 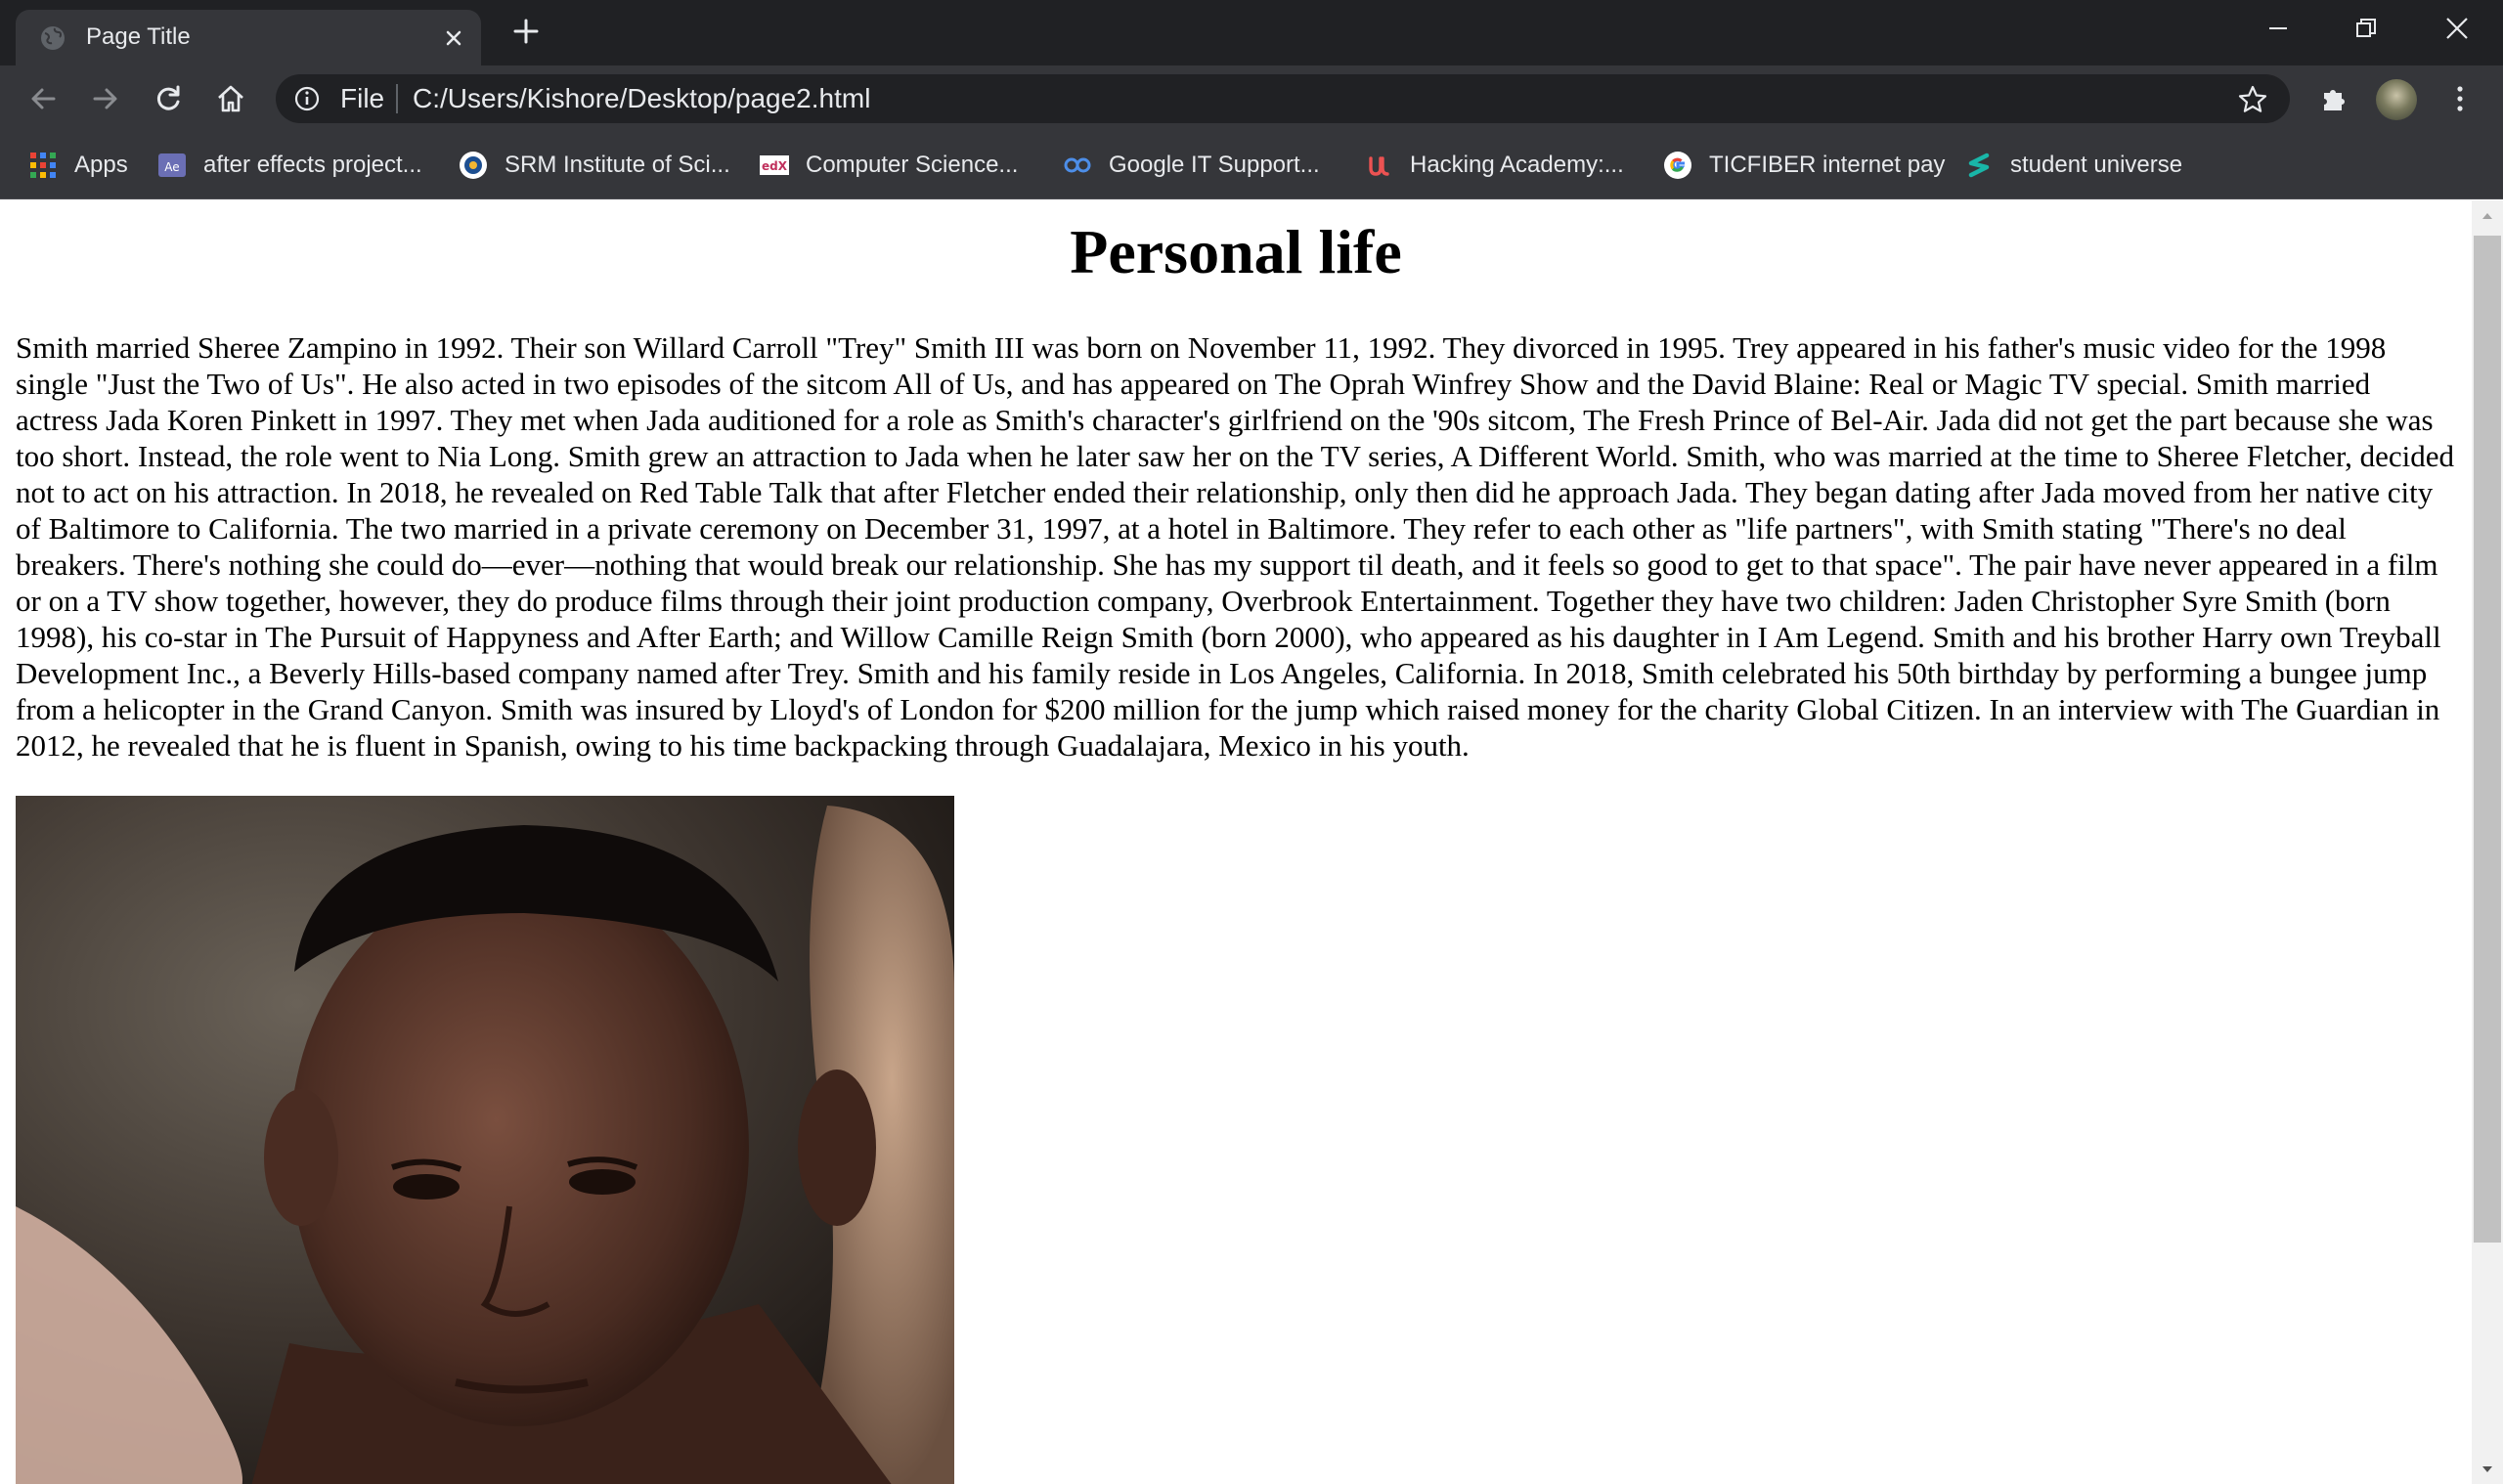 I want to click on bookmark-student-universe: student universe, so click(x=2072, y=165).